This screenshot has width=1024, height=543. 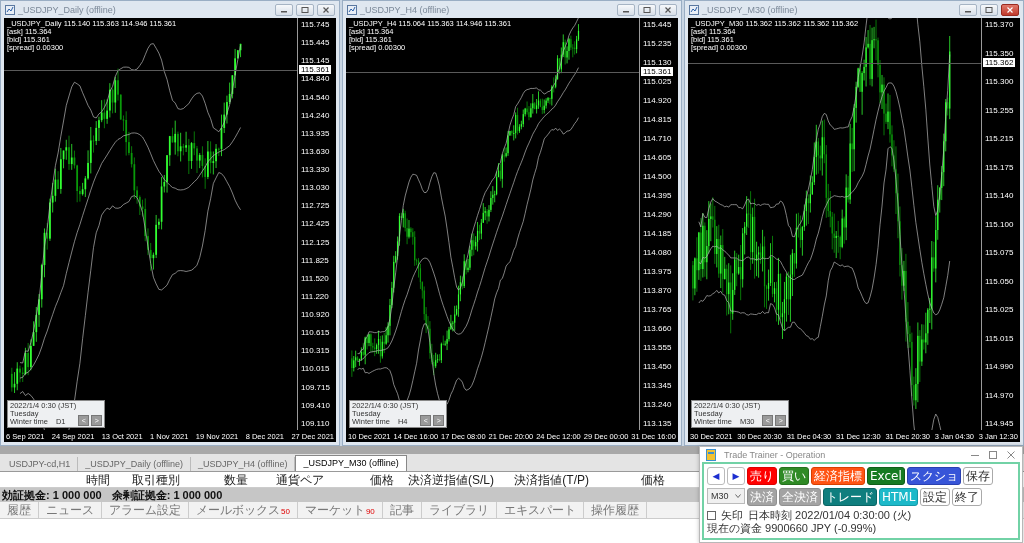 What do you see at coordinates (315, 61) in the screenshot?
I see `price-label: 115.145` at bounding box center [315, 61].